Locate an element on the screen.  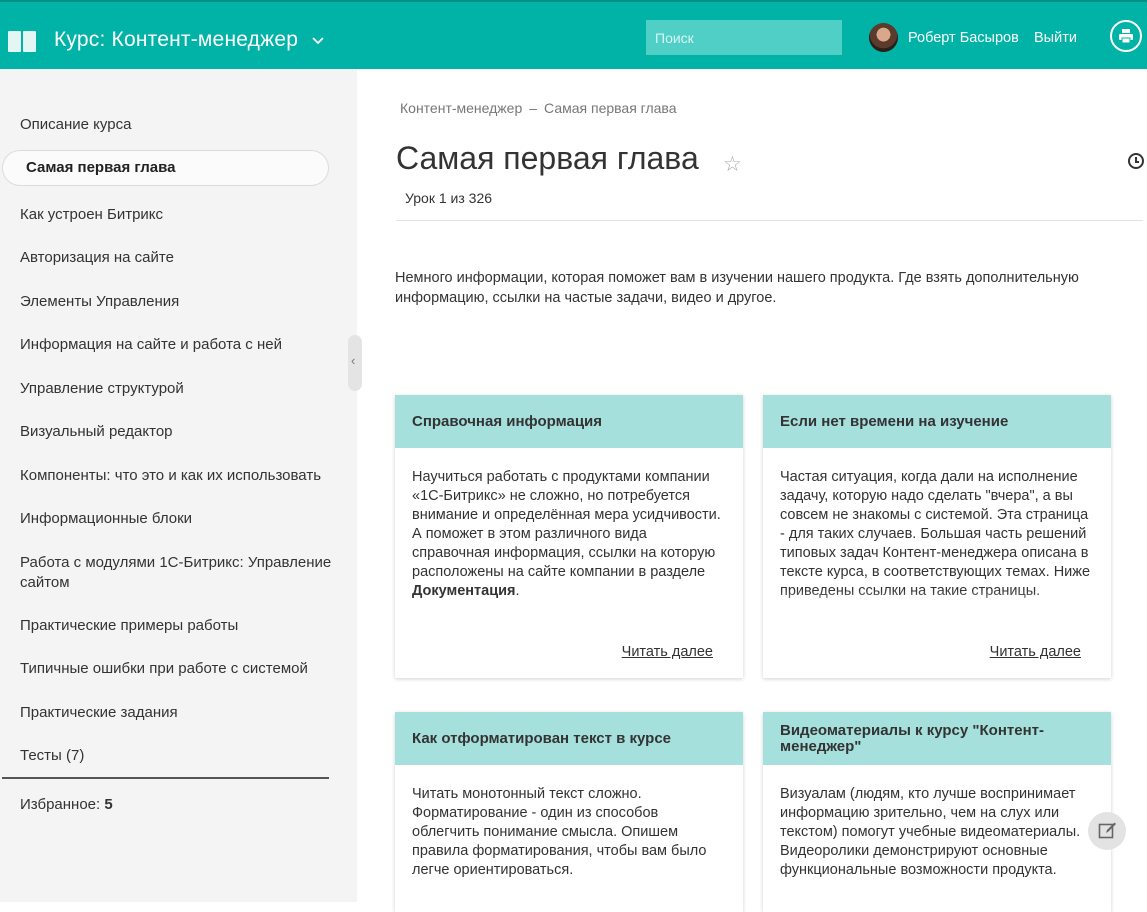
card-header: Если нет времени на изучение is located at coordinates (937, 421).